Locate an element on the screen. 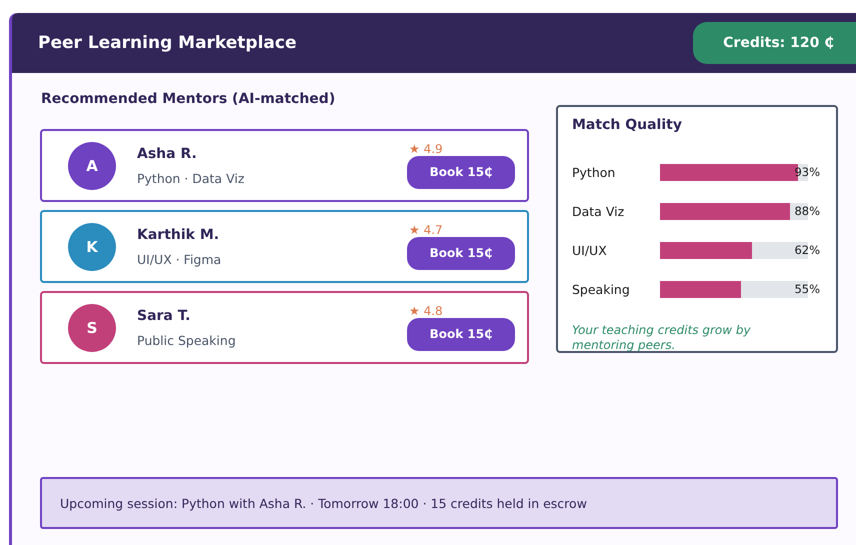 This screenshot has width=856, height=545. match-percent: 88% is located at coordinates (807, 211).